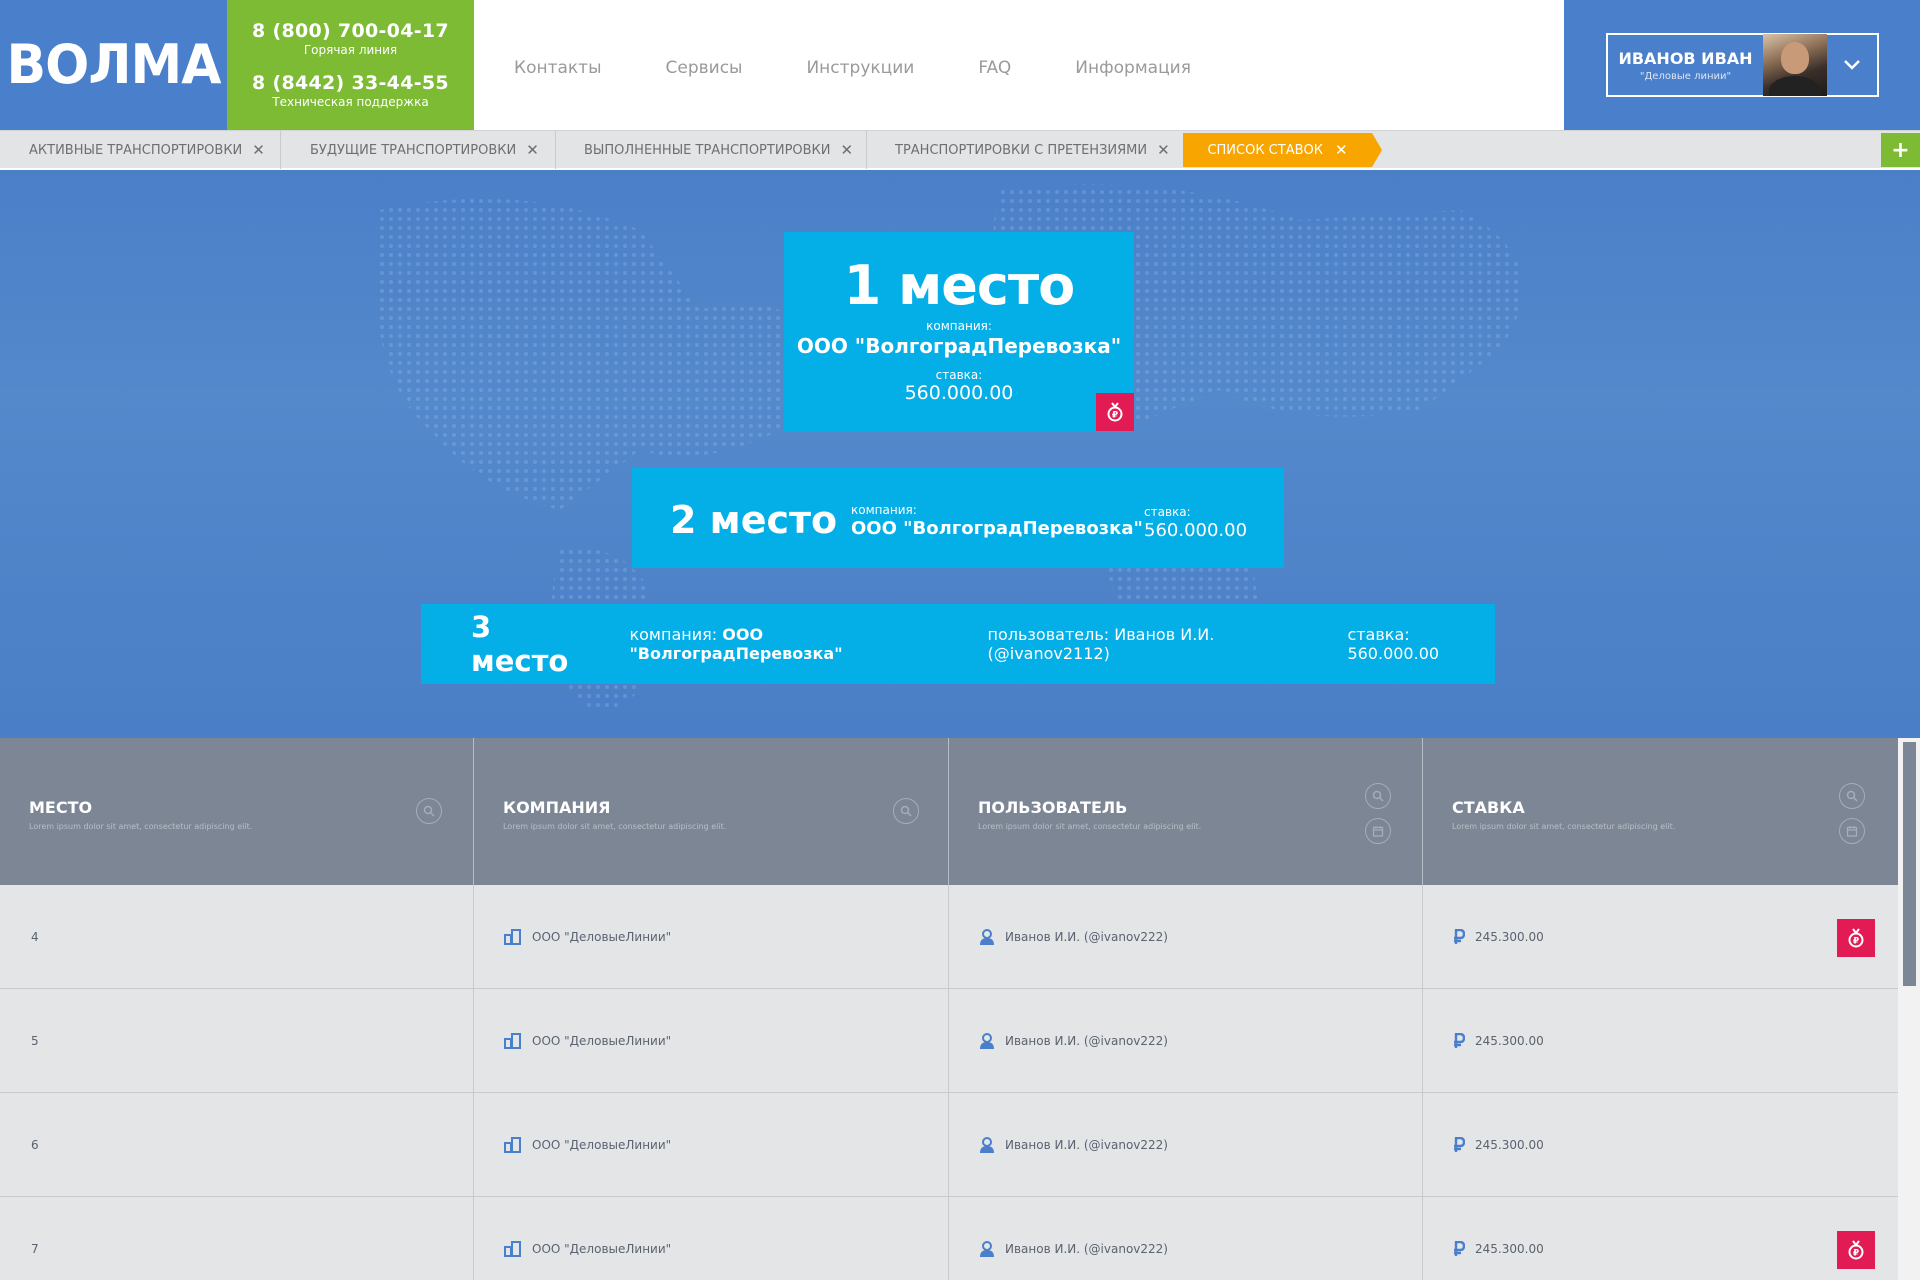  What do you see at coordinates (1021, 150) in the screenshot?
I see `tab-label: ТРАНСПОРТИРОВКИ С ПРЕТЕНЗИЯМИ` at bounding box center [1021, 150].